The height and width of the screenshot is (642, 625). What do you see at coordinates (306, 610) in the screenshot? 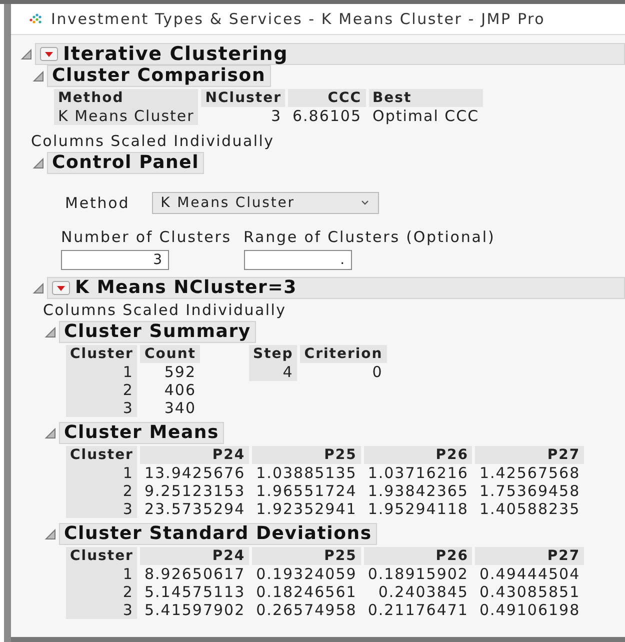
I see `table-cell-text: 0.26574958` at bounding box center [306, 610].